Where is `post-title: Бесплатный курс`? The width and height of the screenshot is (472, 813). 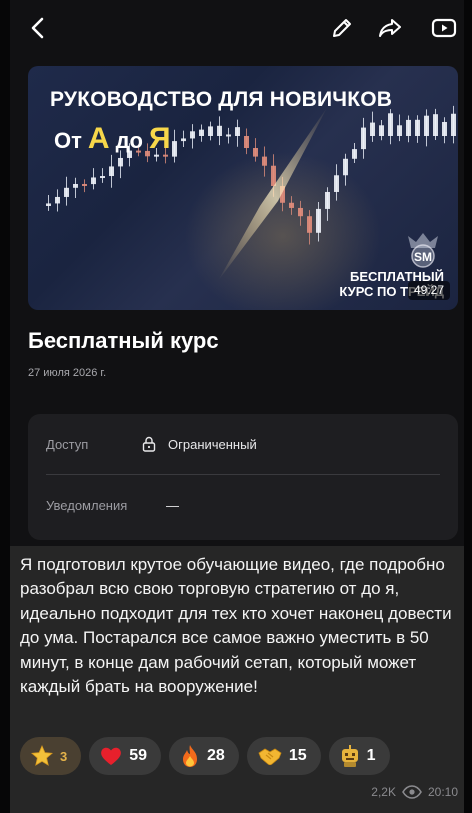 post-title: Бесплатный курс is located at coordinates (123, 340).